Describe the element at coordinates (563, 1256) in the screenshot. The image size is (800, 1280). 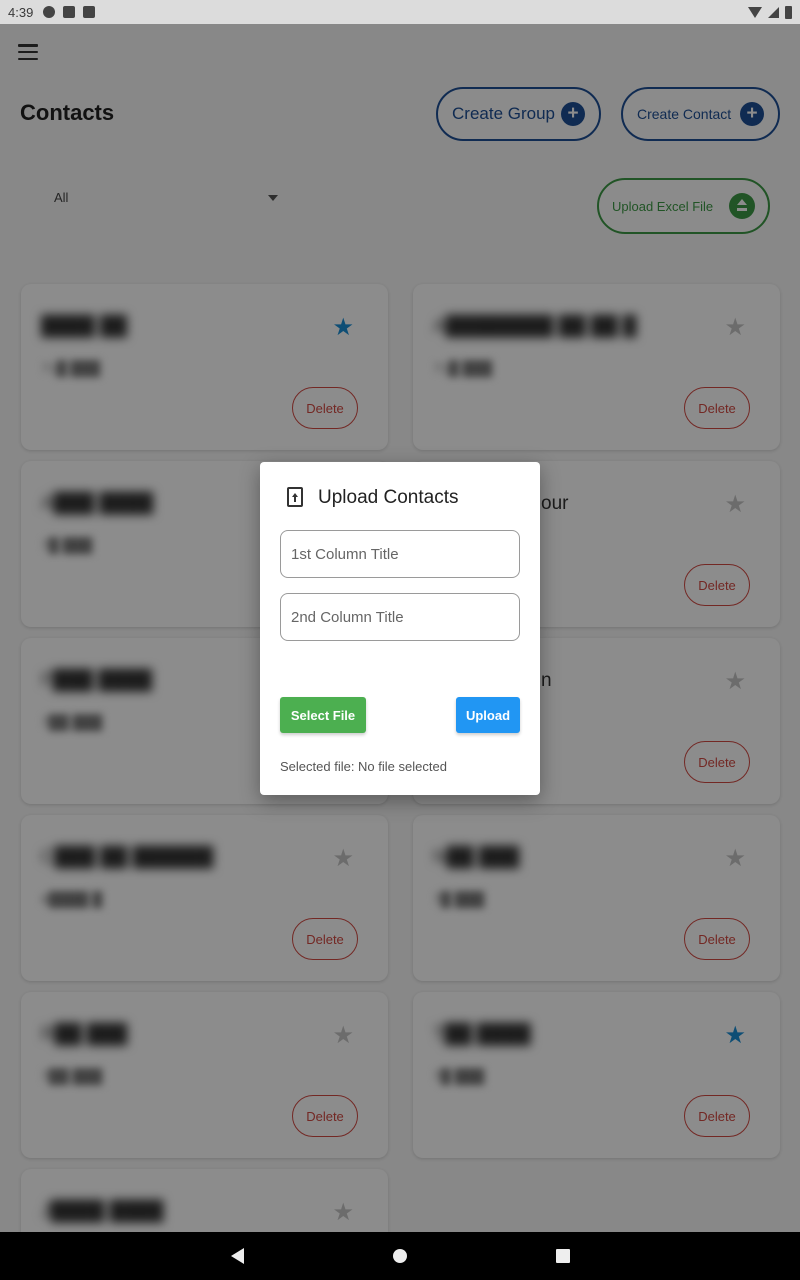
I see `recents-icon` at that location.